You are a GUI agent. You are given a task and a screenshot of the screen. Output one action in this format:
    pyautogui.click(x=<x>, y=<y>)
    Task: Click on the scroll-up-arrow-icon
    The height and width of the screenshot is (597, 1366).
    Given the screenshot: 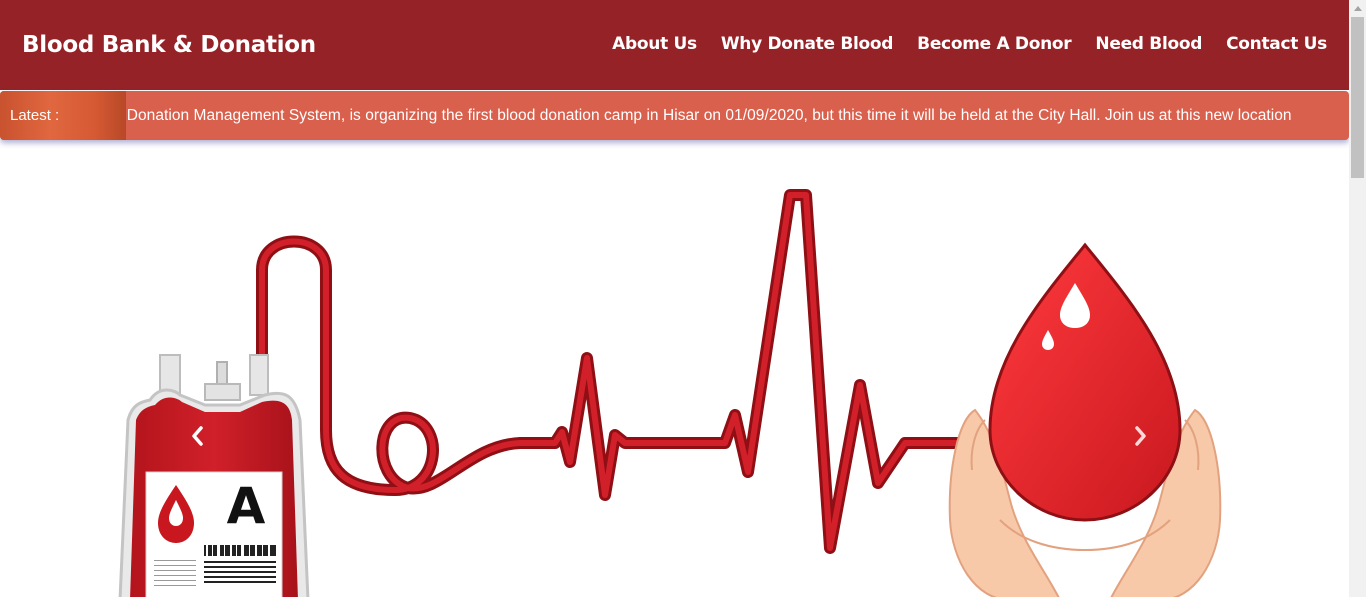 What is the action you would take?
    pyautogui.click(x=1357, y=8)
    